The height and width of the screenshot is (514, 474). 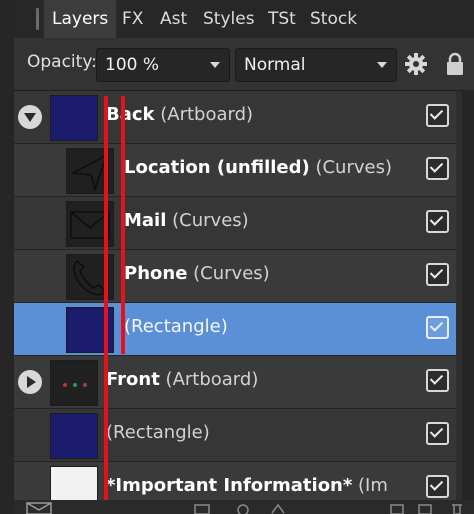 What do you see at coordinates (197, 273) in the screenshot?
I see `layer-label: Phone (Curves)` at bounding box center [197, 273].